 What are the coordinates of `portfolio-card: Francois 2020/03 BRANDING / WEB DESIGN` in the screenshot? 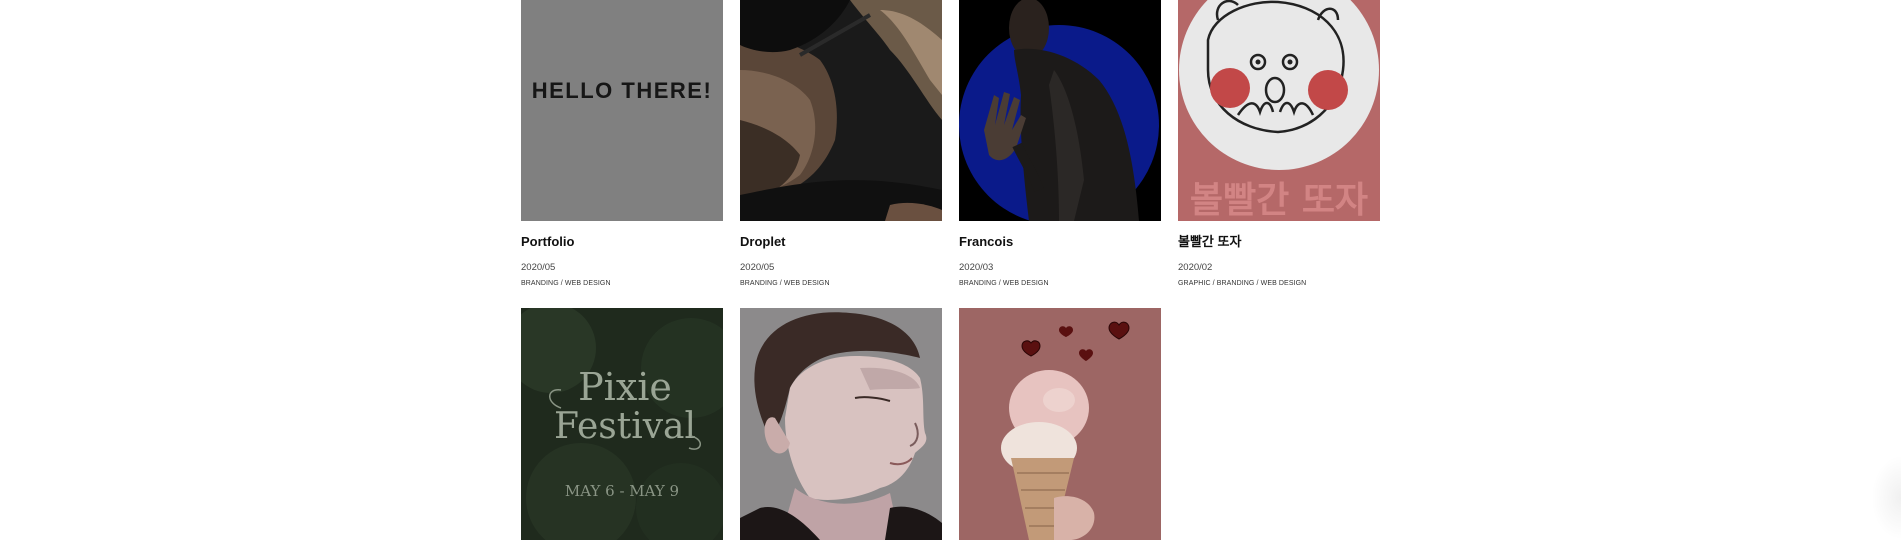 It's located at (1060, 144).